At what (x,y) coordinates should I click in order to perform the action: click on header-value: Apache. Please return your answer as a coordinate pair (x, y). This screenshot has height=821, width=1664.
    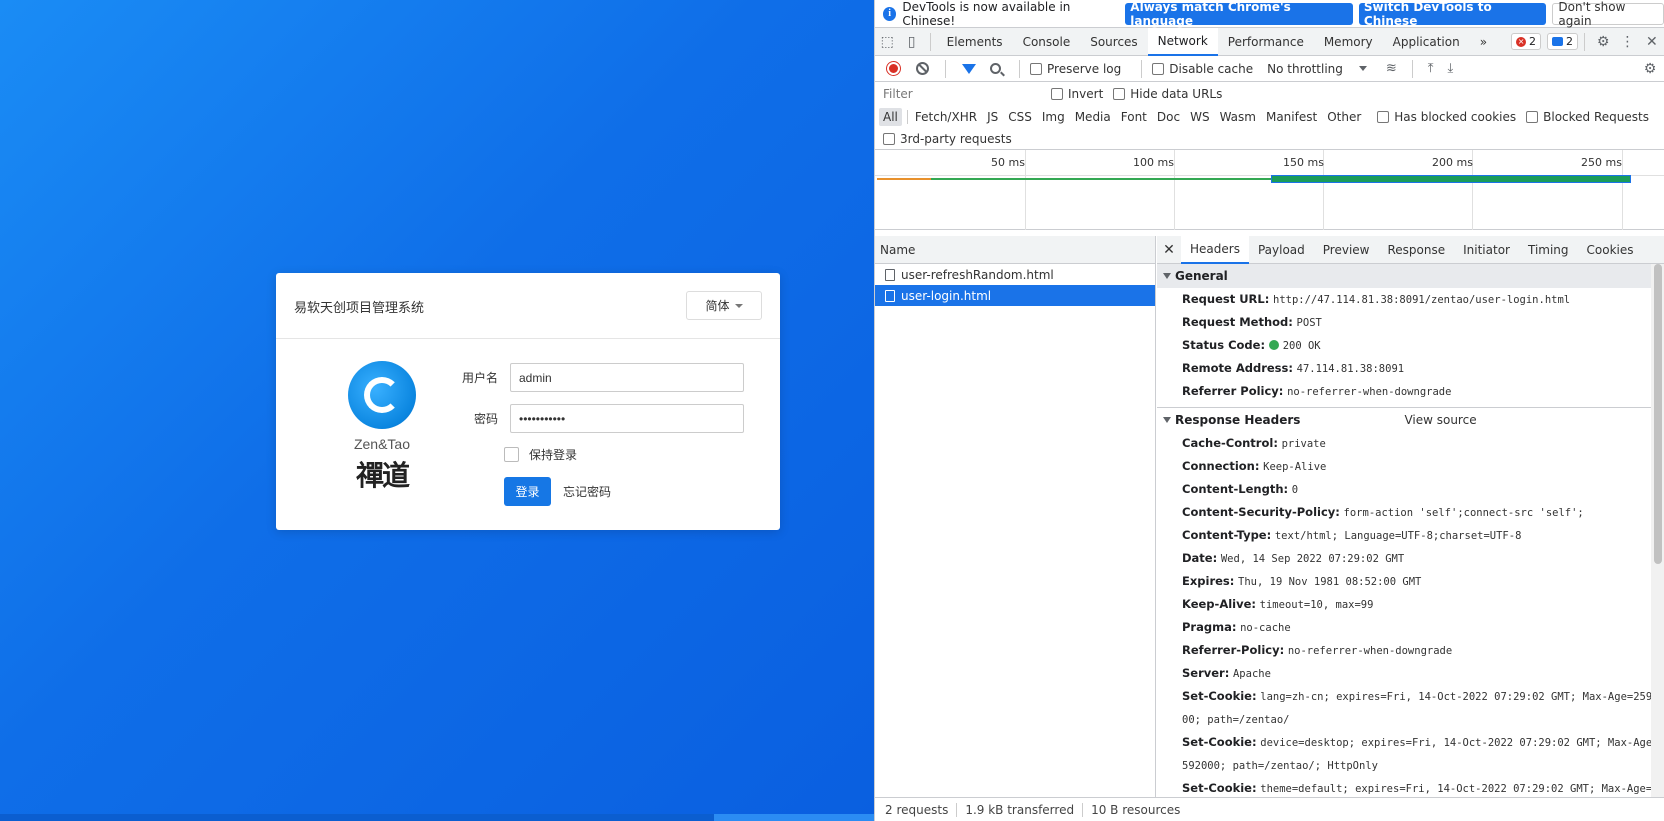
    Looking at the image, I should click on (1251, 674).